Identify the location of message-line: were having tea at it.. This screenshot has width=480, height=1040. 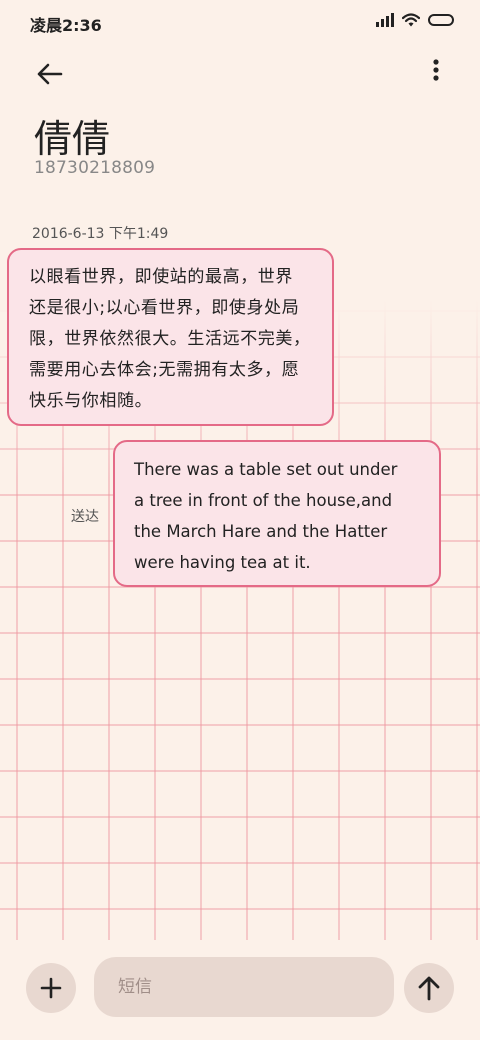
(222, 562).